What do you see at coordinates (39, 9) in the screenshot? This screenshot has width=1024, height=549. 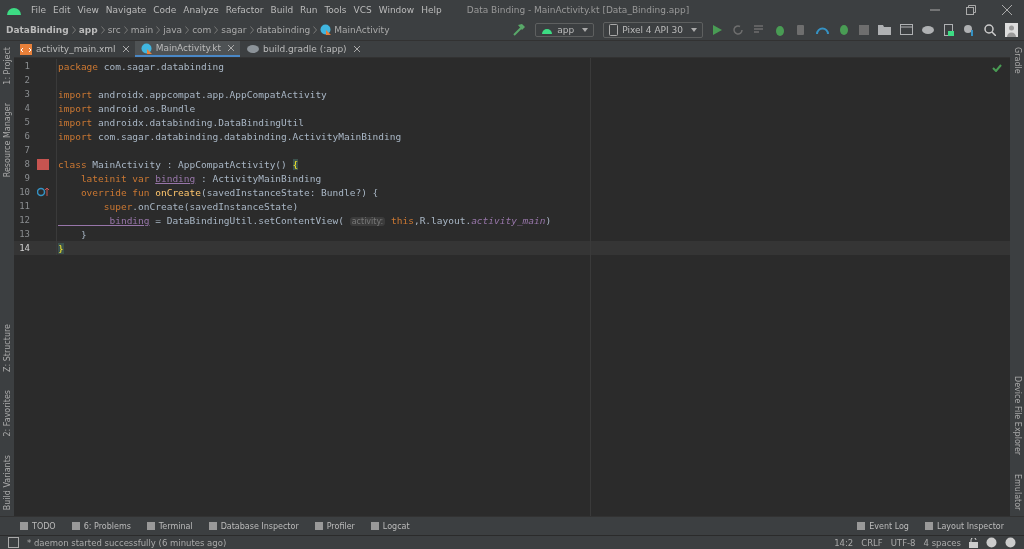 I see `menu-item: File` at bounding box center [39, 9].